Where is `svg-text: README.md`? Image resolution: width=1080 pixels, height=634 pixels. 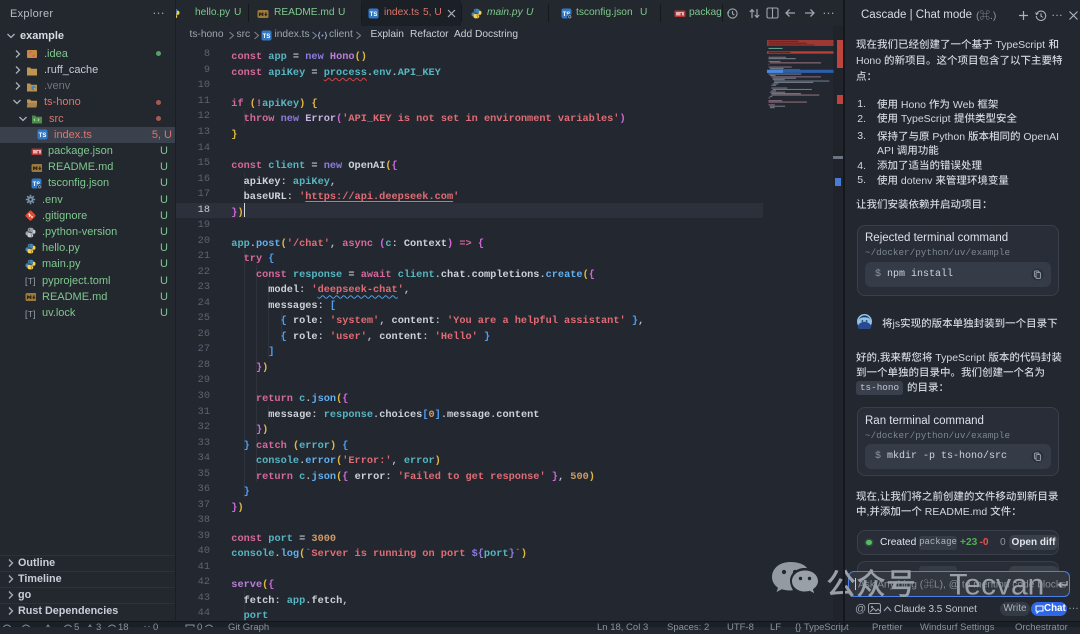
svg-text: README.md is located at coordinates (956, 512).